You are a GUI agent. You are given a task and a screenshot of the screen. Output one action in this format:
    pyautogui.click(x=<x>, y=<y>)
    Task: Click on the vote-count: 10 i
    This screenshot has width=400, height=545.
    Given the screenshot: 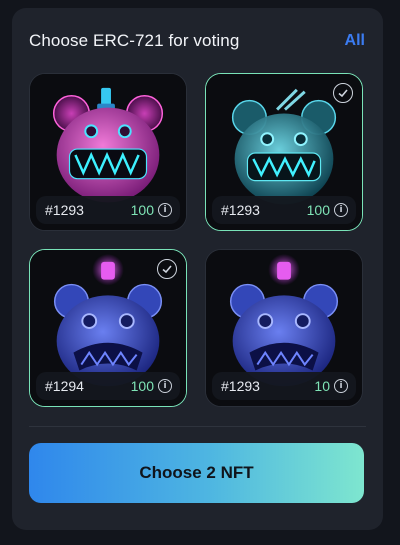 What is the action you would take?
    pyautogui.click(x=331, y=386)
    